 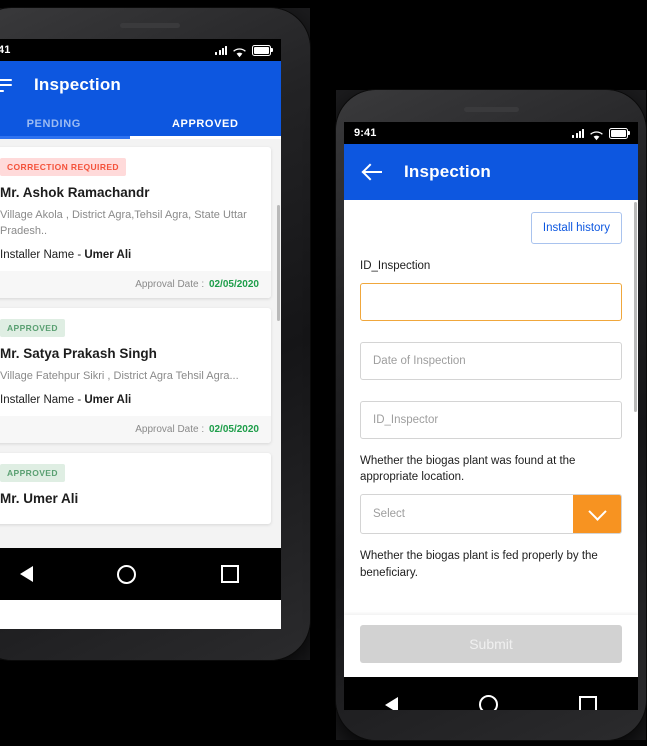 I want to click on back-arrow-icon, so click(x=373, y=172).